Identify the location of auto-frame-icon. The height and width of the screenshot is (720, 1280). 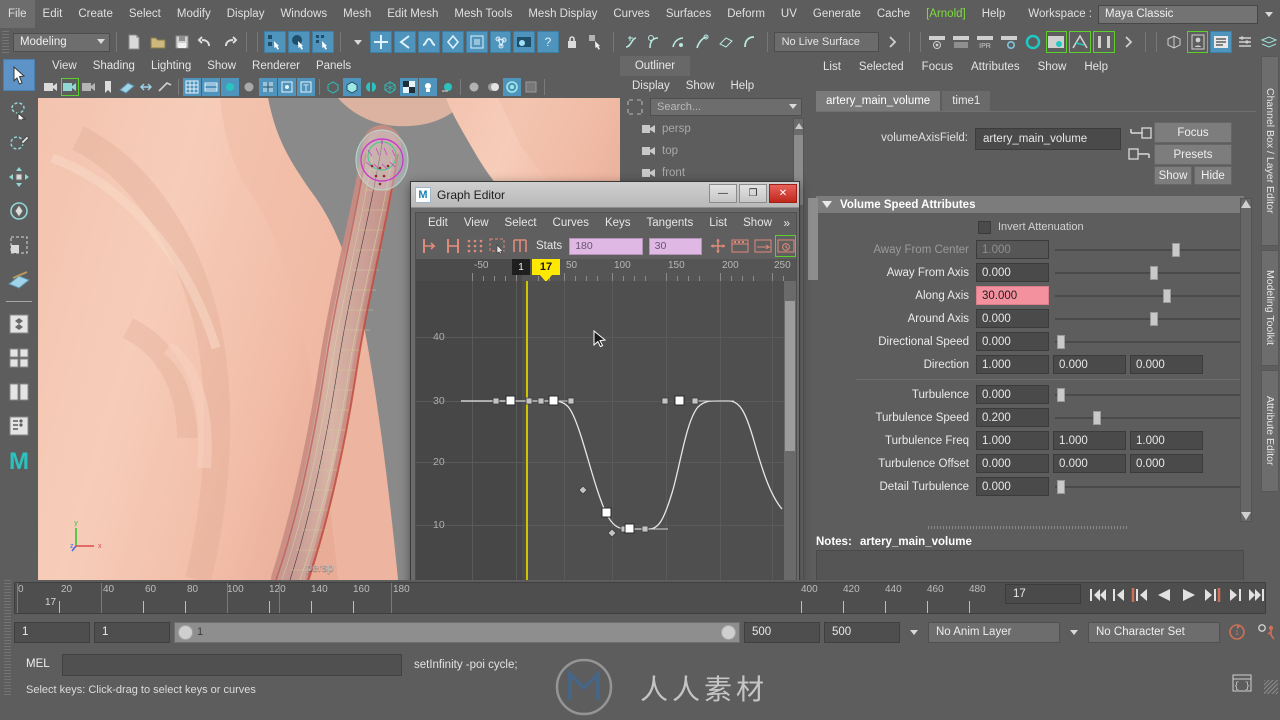
(785, 246).